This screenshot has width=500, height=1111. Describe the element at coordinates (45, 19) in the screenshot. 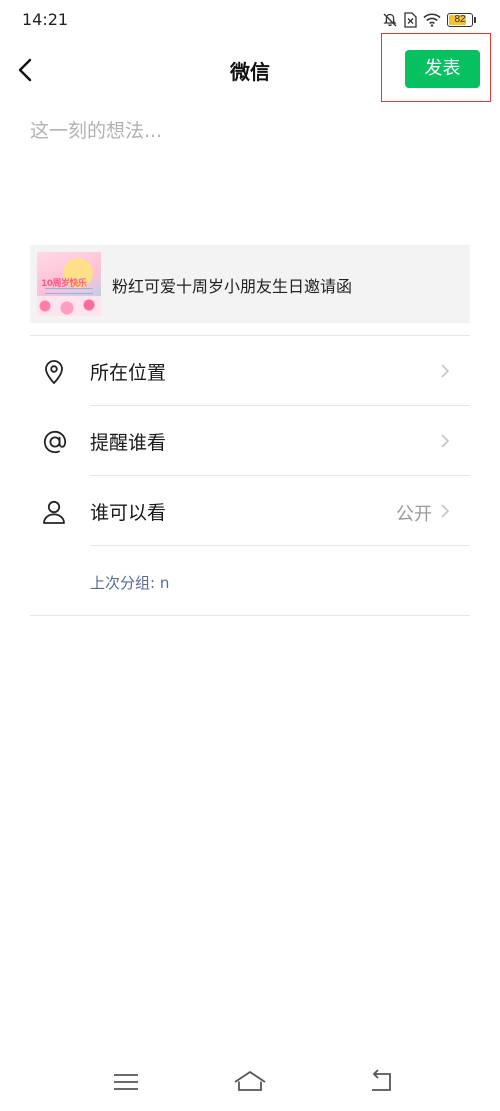

I see `status-time: 14:21` at that location.